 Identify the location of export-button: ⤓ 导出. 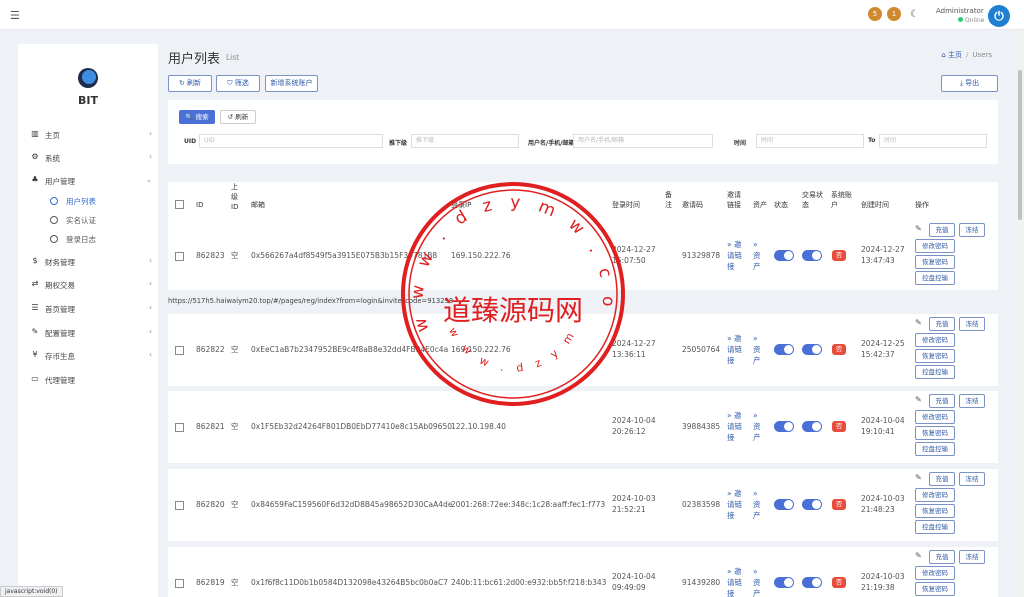
(969, 83).